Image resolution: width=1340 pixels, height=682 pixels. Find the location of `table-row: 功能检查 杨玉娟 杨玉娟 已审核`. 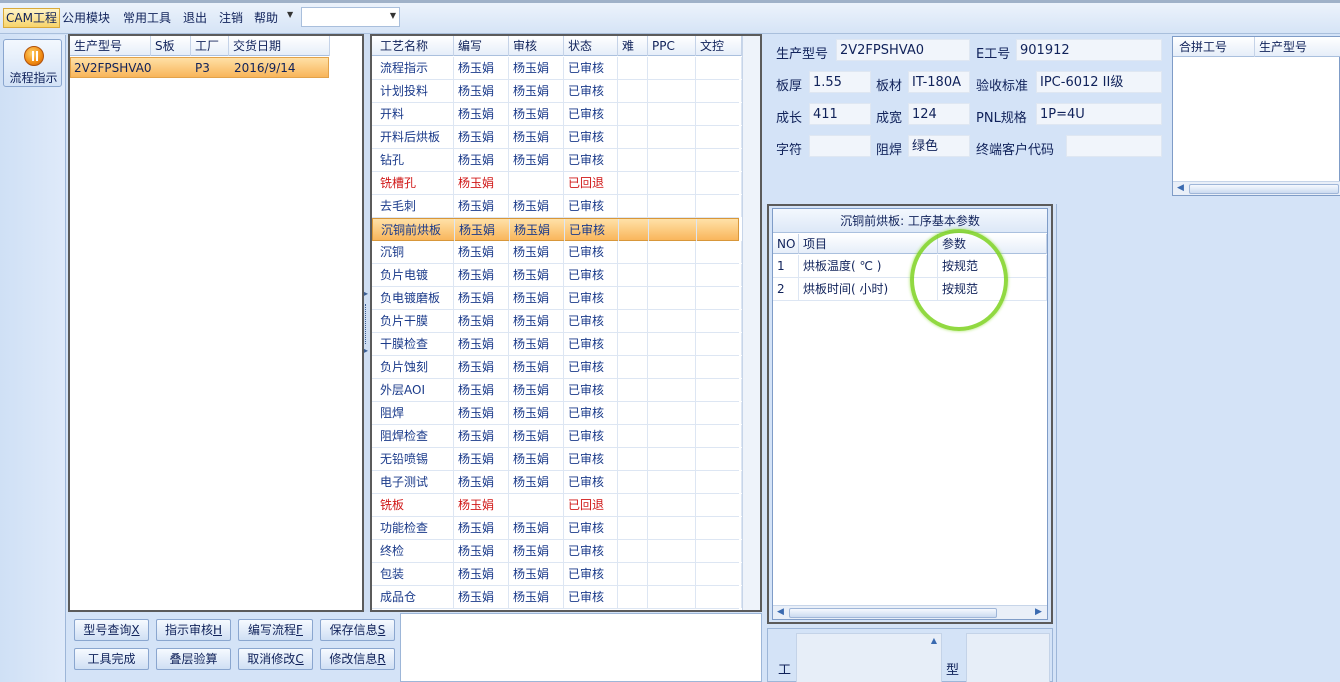

table-row: 功能检查 杨玉娟 杨玉娟 已审核 is located at coordinates (557, 528).